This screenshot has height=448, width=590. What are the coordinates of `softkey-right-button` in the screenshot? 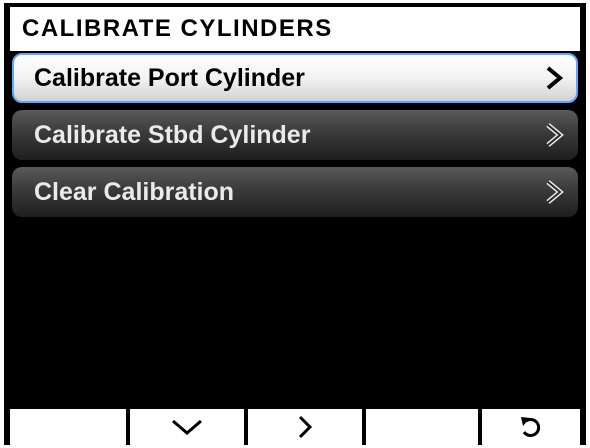 It's located at (305, 427).